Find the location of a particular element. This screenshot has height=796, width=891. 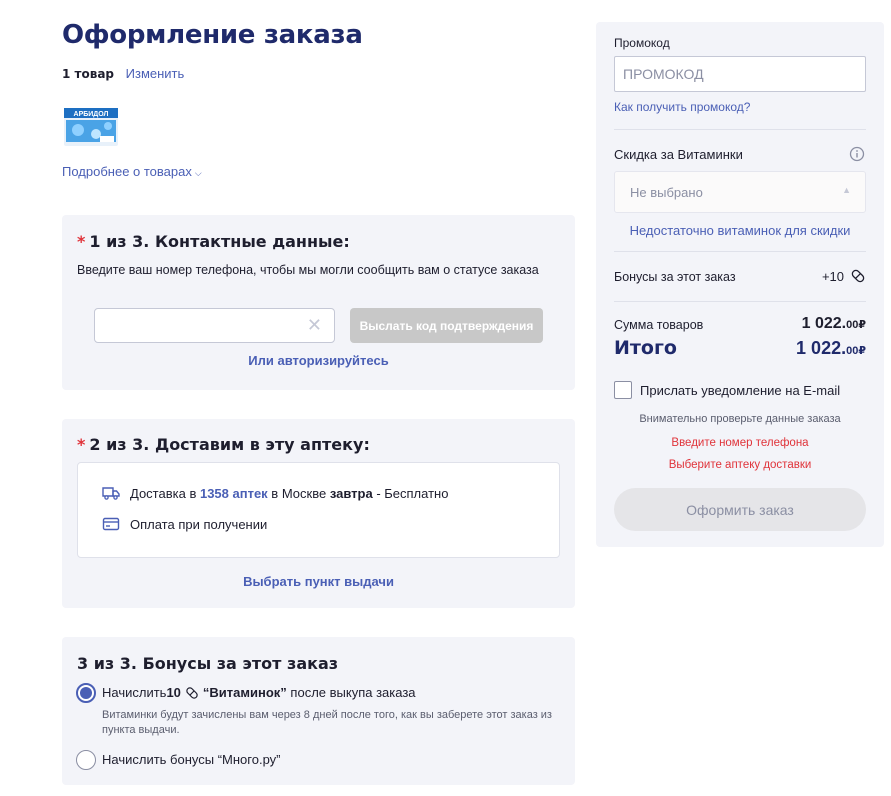

authorize-link: Или авторизируйтесь is located at coordinates (318, 360).